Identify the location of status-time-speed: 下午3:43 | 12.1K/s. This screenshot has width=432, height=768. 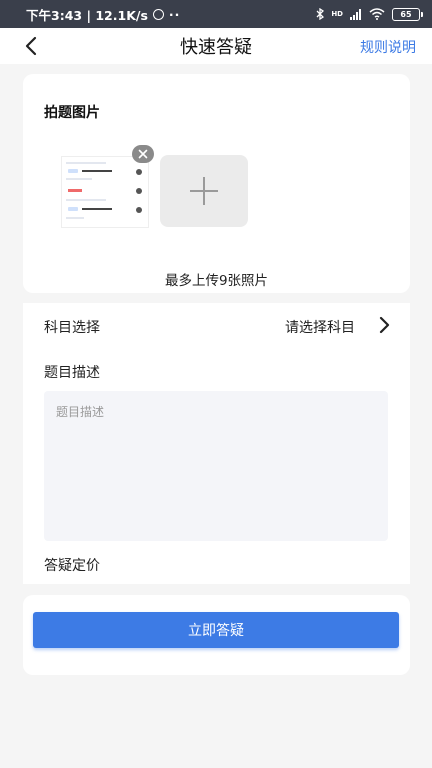
(87, 15).